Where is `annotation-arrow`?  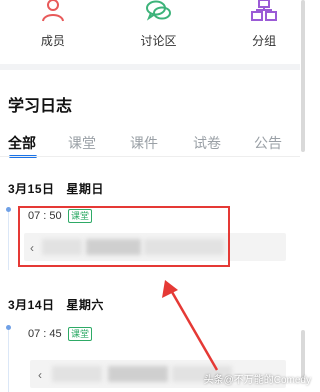 annotation-arrow is located at coordinates (190, 325).